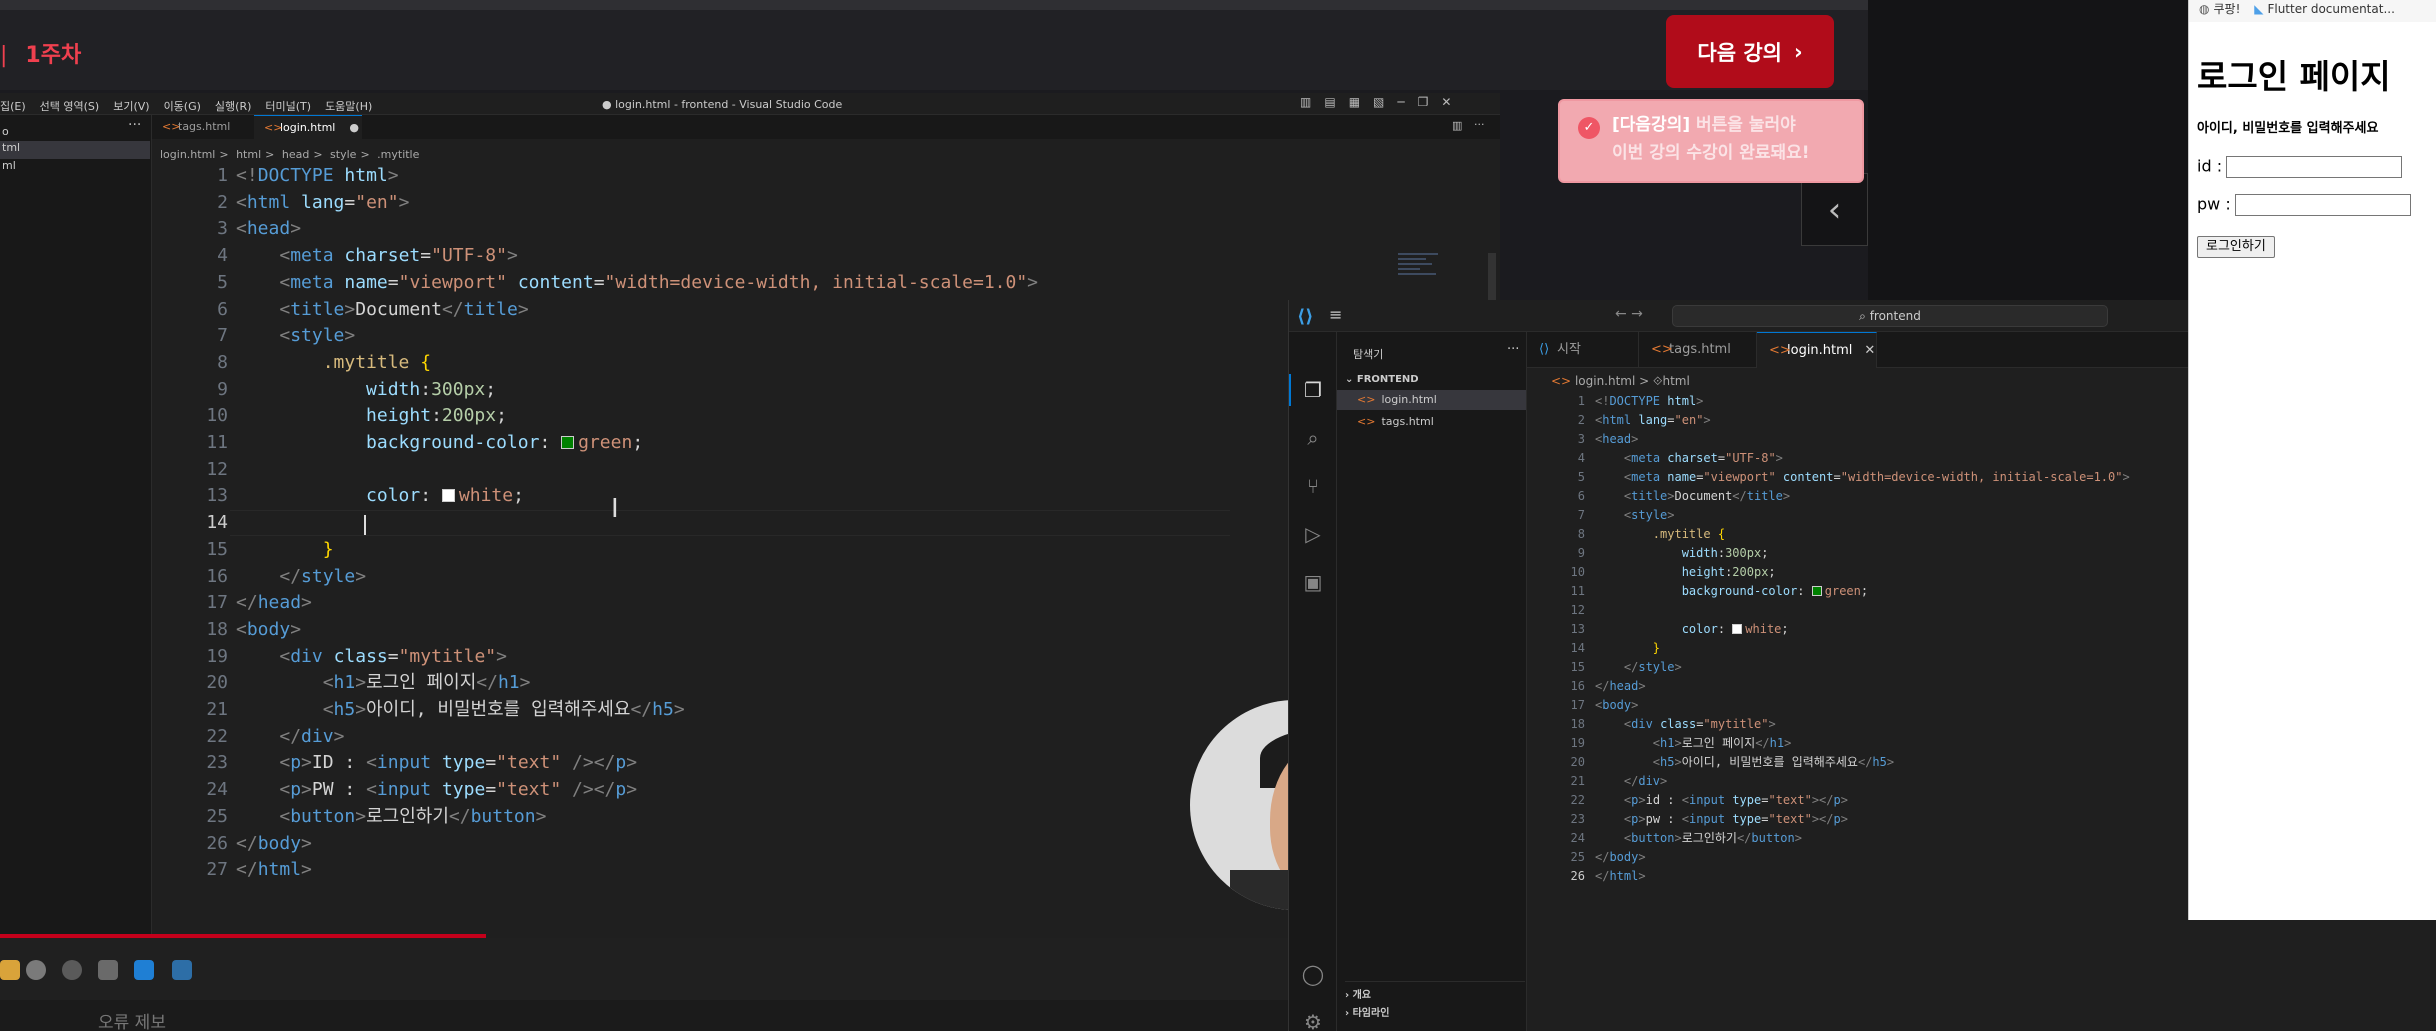  I want to click on outline-section: › 개요, so click(1435, 991).